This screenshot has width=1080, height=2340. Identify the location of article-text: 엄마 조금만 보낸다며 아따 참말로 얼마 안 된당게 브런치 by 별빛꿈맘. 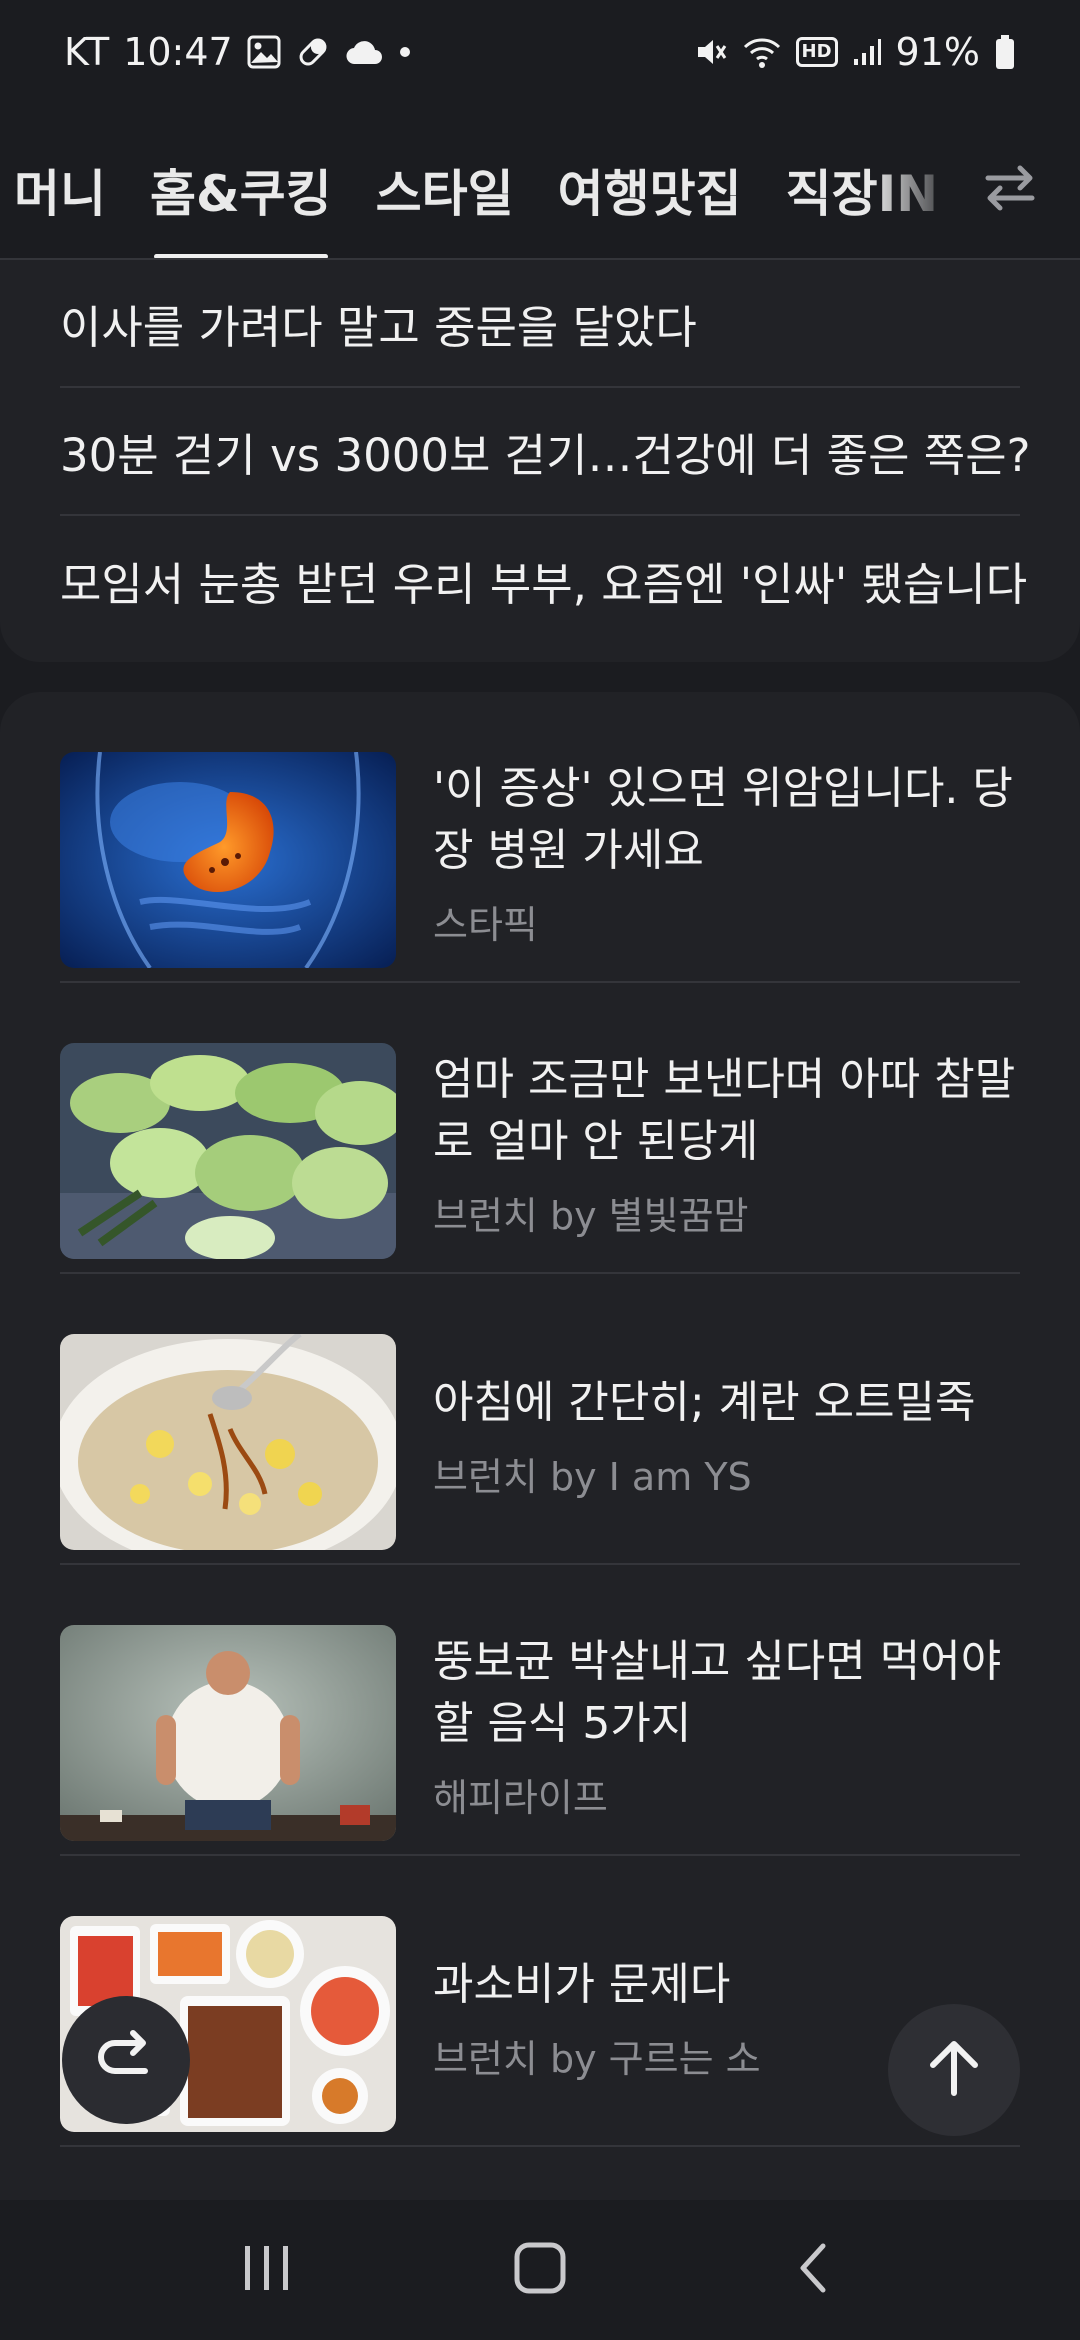
(728, 1144).